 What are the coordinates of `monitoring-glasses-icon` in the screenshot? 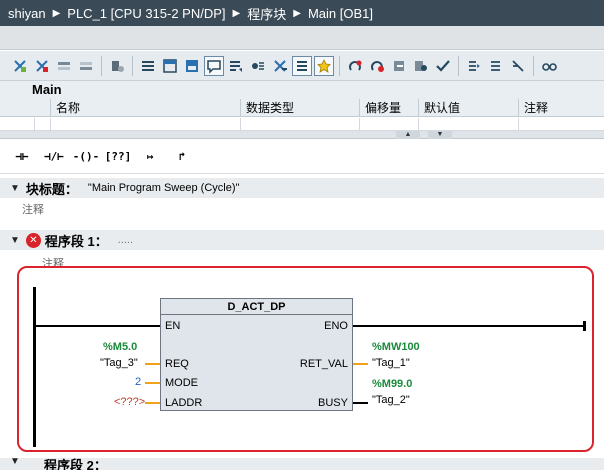 It's located at (549, 66).